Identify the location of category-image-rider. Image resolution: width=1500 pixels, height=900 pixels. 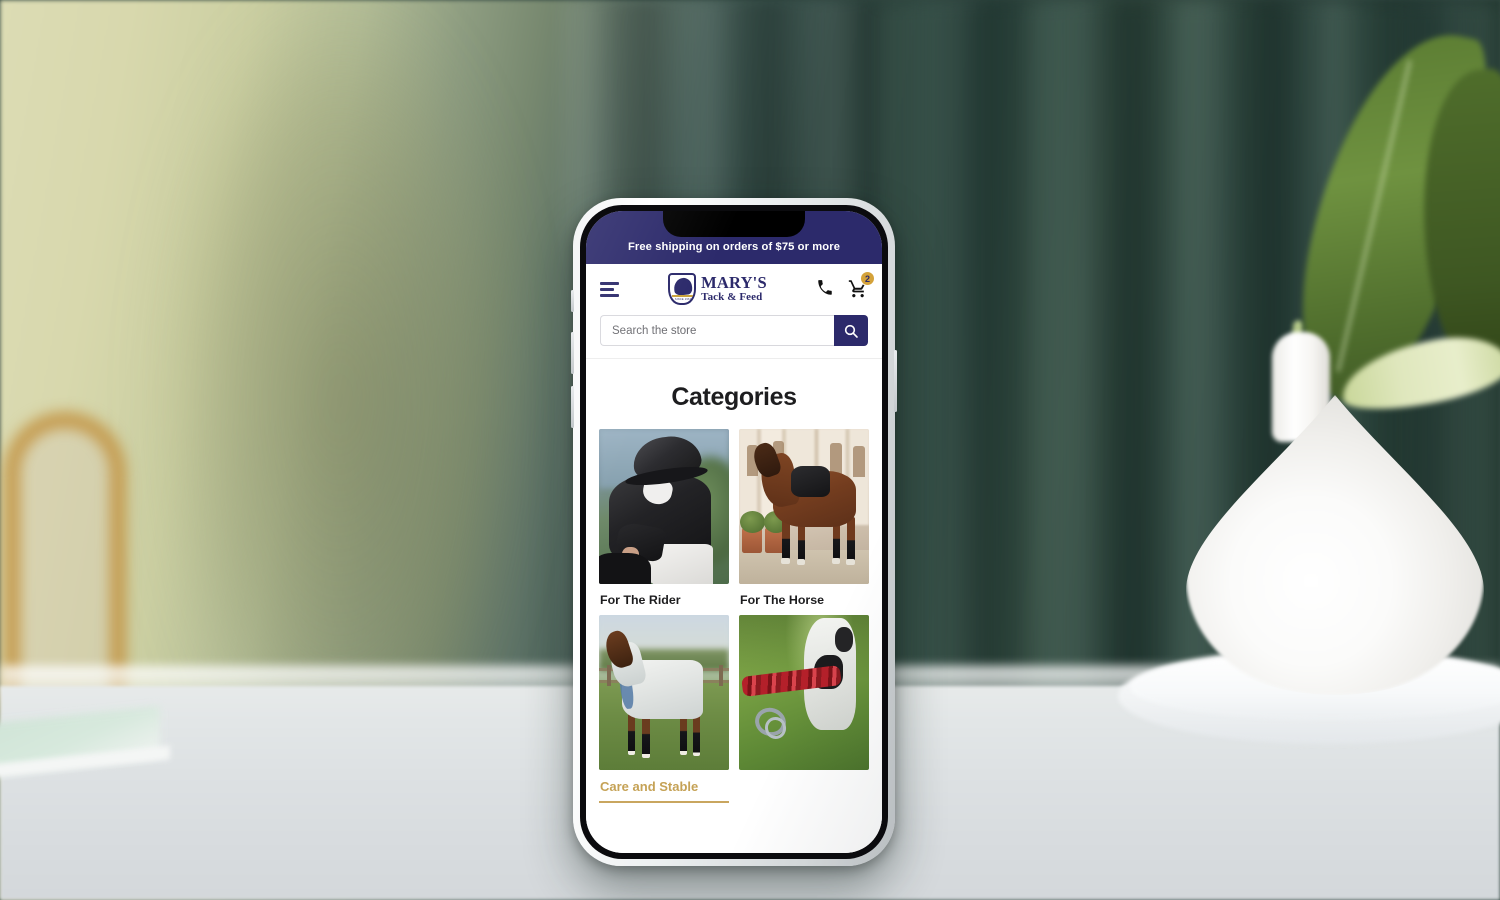
(664, 506).